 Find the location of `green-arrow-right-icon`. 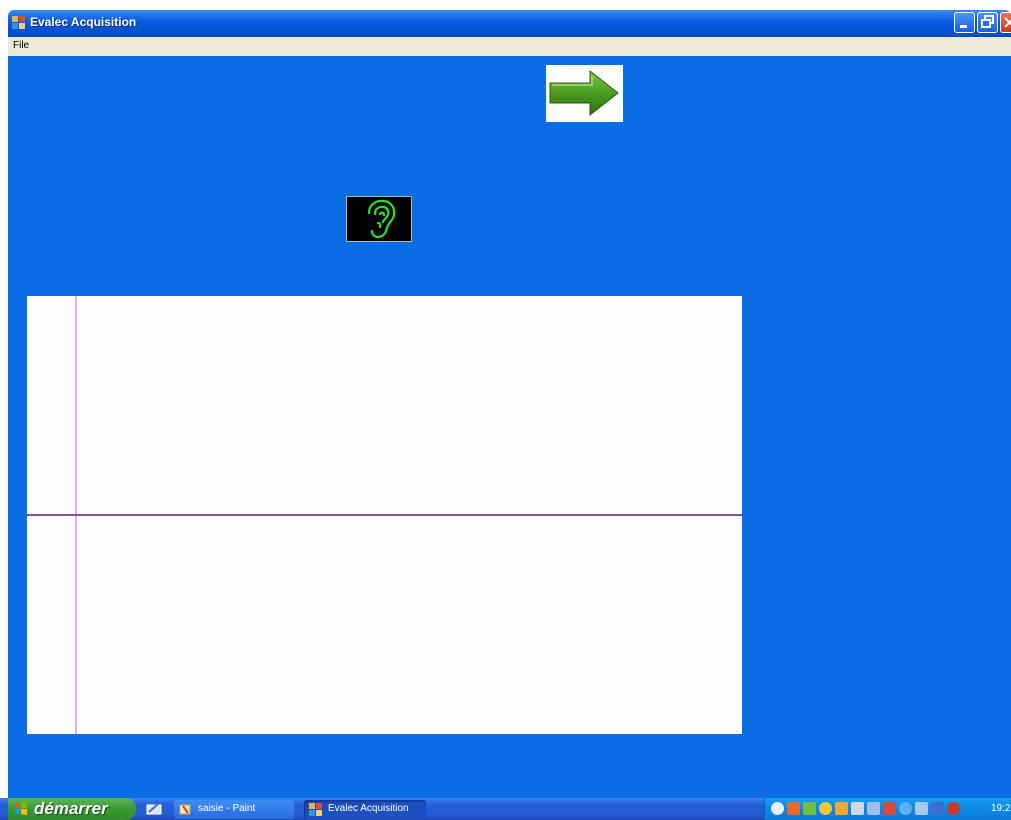

green-arrow-right-icon is located at coordinates (584, 93).